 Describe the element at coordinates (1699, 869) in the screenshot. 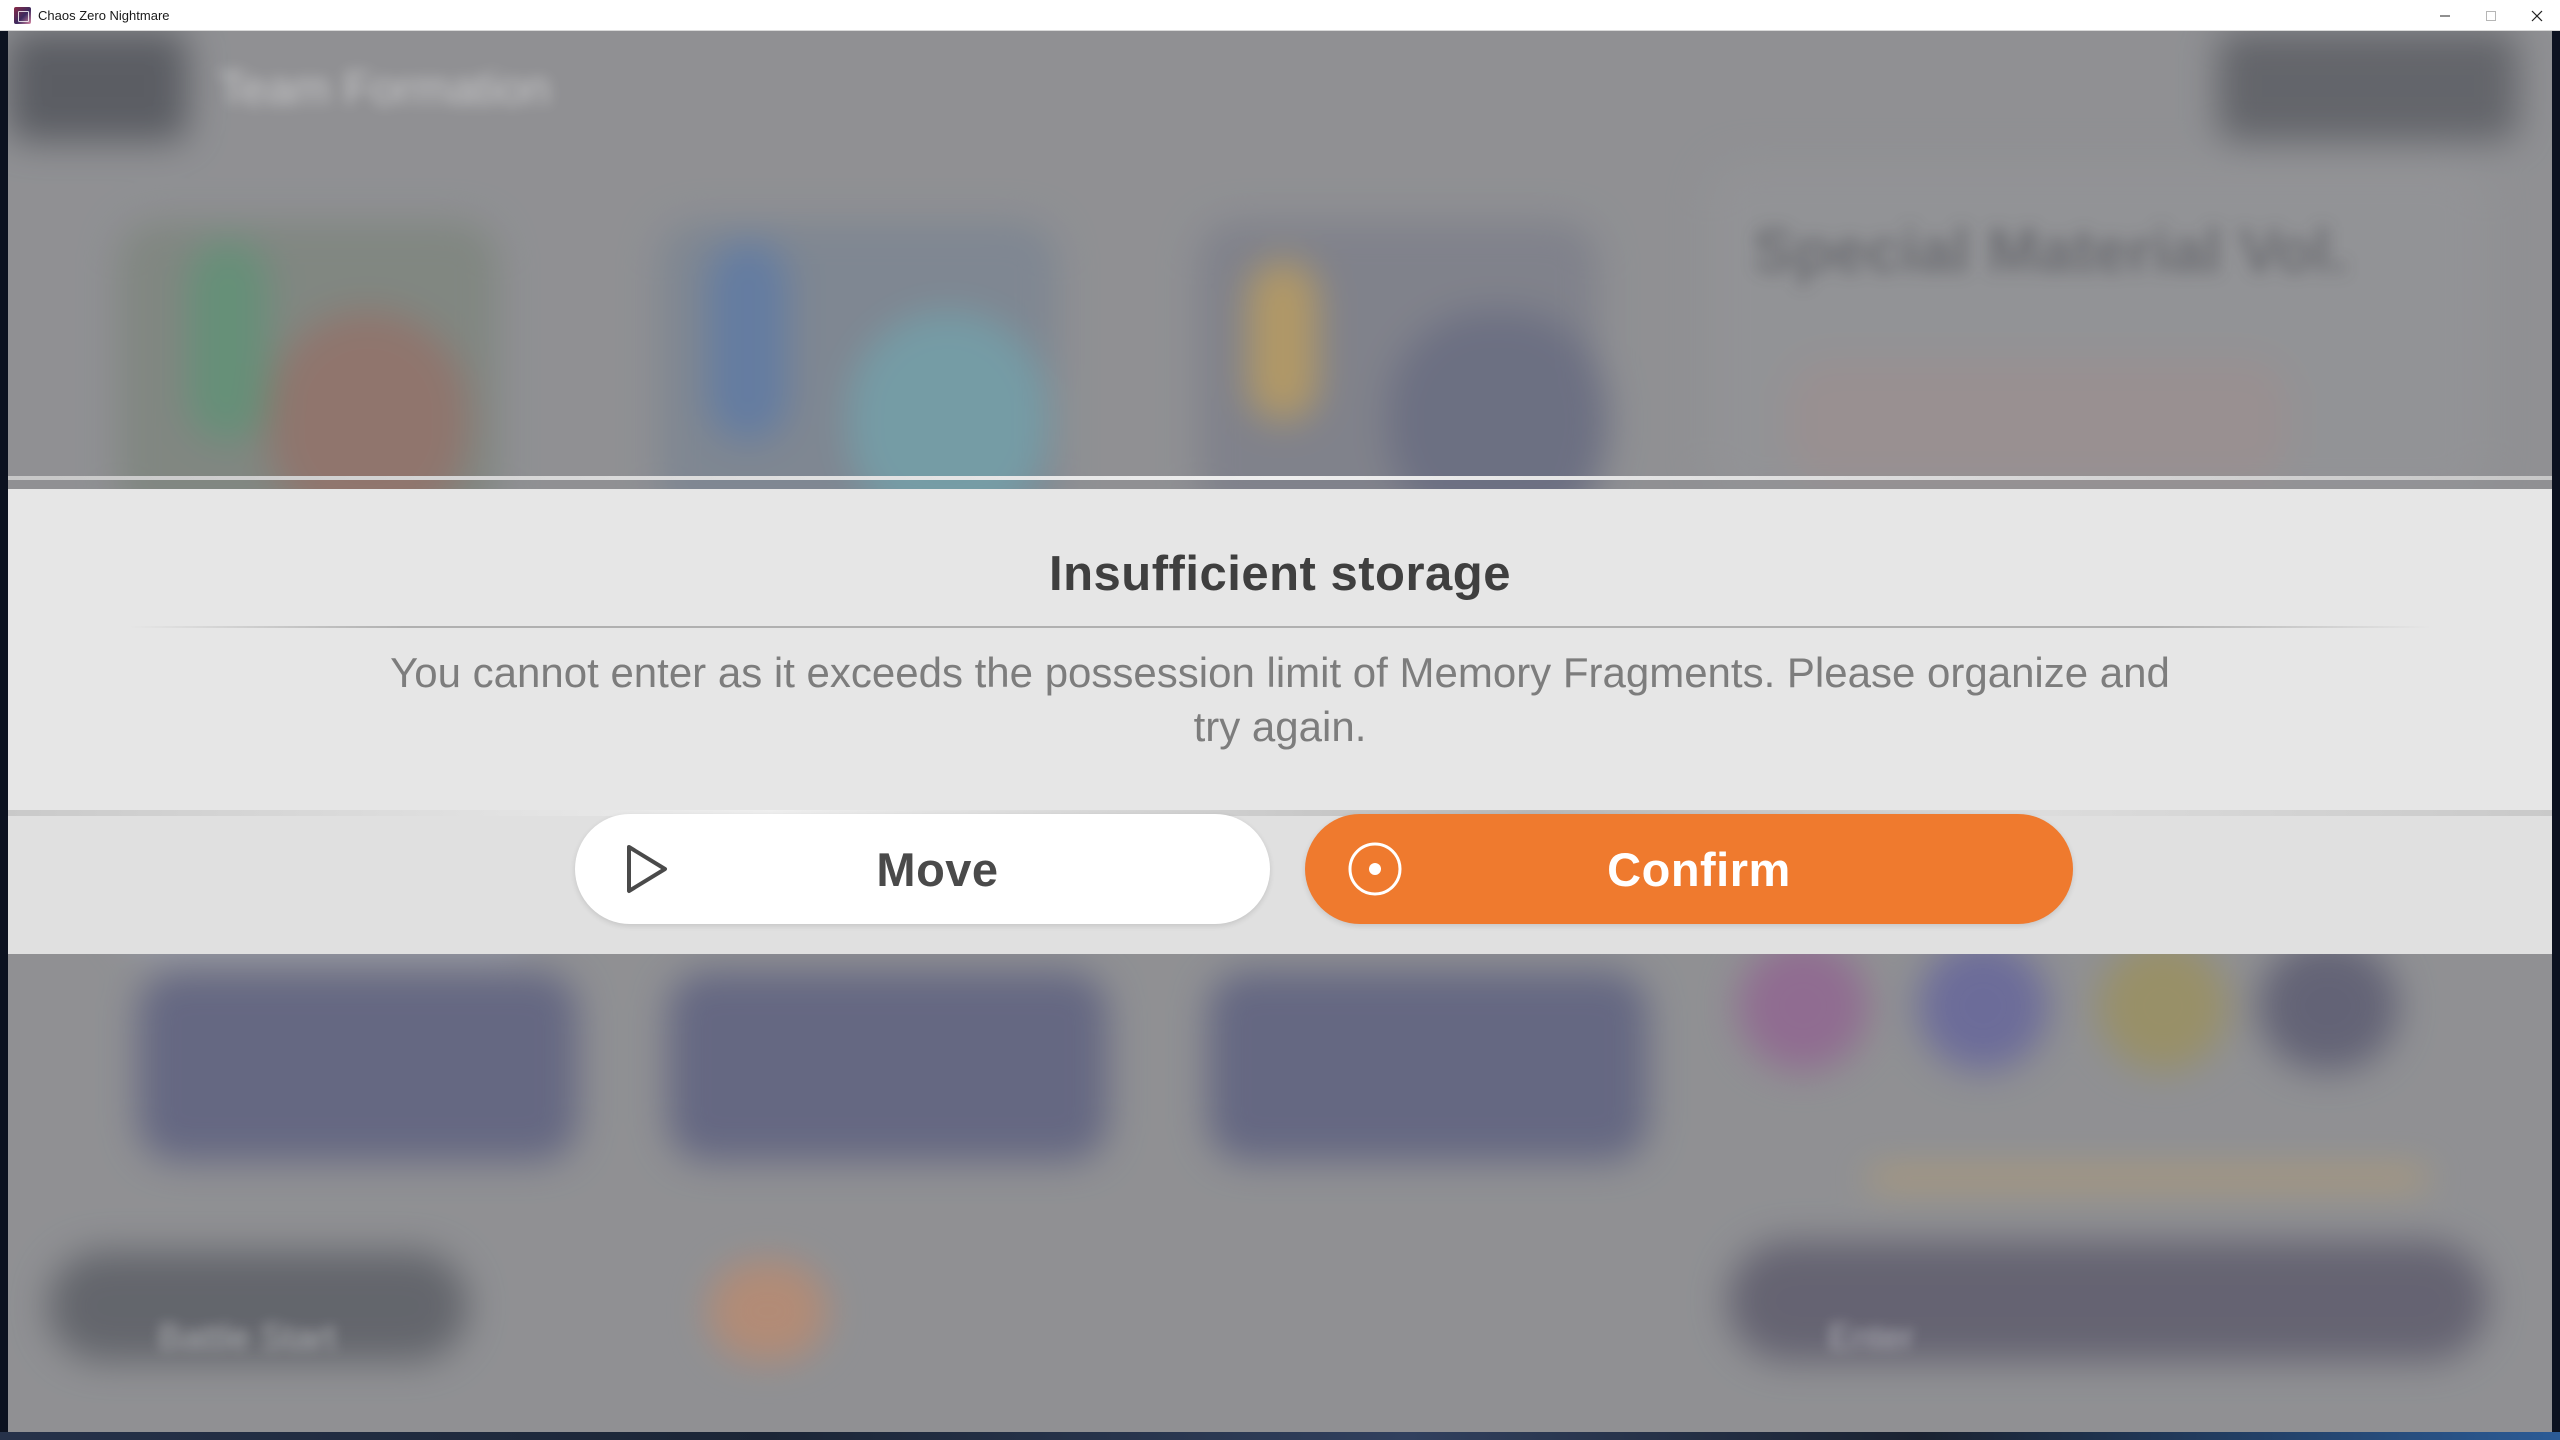

I see `confirm-button-label: Confirm` at that location.